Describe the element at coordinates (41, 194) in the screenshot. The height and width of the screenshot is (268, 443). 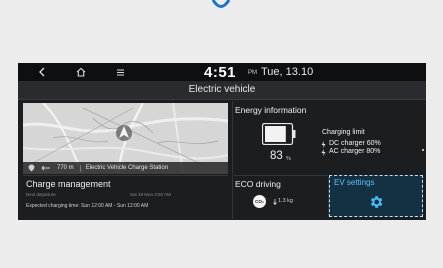
I see `next-departure-label: Next departure` at that location.